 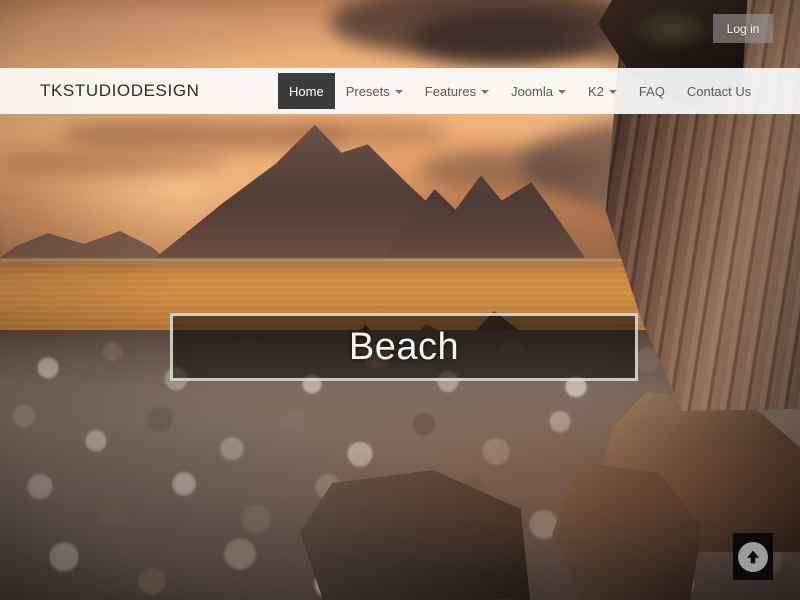 I want to click on nav-item-presets: Presets, so click(x=374, y=91).